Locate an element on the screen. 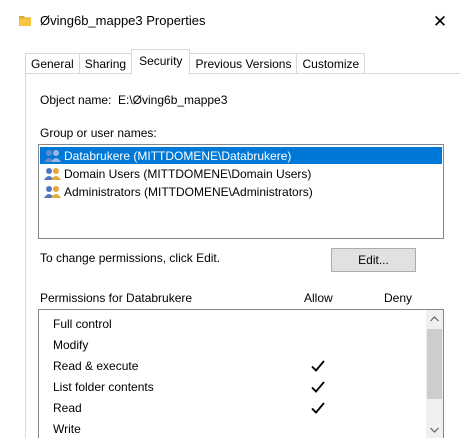 This screenshot has height=439, width=460. deny-column-header: Deny is located at coordinates (398, 298).